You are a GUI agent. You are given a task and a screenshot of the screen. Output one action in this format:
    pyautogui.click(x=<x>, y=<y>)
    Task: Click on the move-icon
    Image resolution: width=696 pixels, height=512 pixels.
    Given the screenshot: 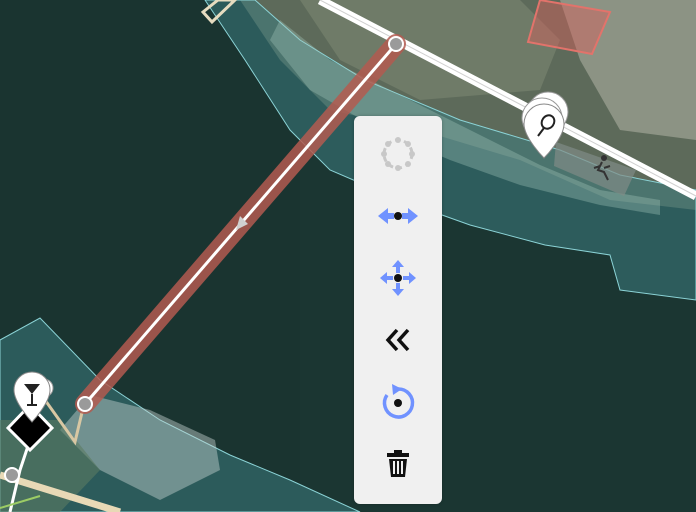 What is the action you would take?
    pyautogui.click(x=398, y=278)
    